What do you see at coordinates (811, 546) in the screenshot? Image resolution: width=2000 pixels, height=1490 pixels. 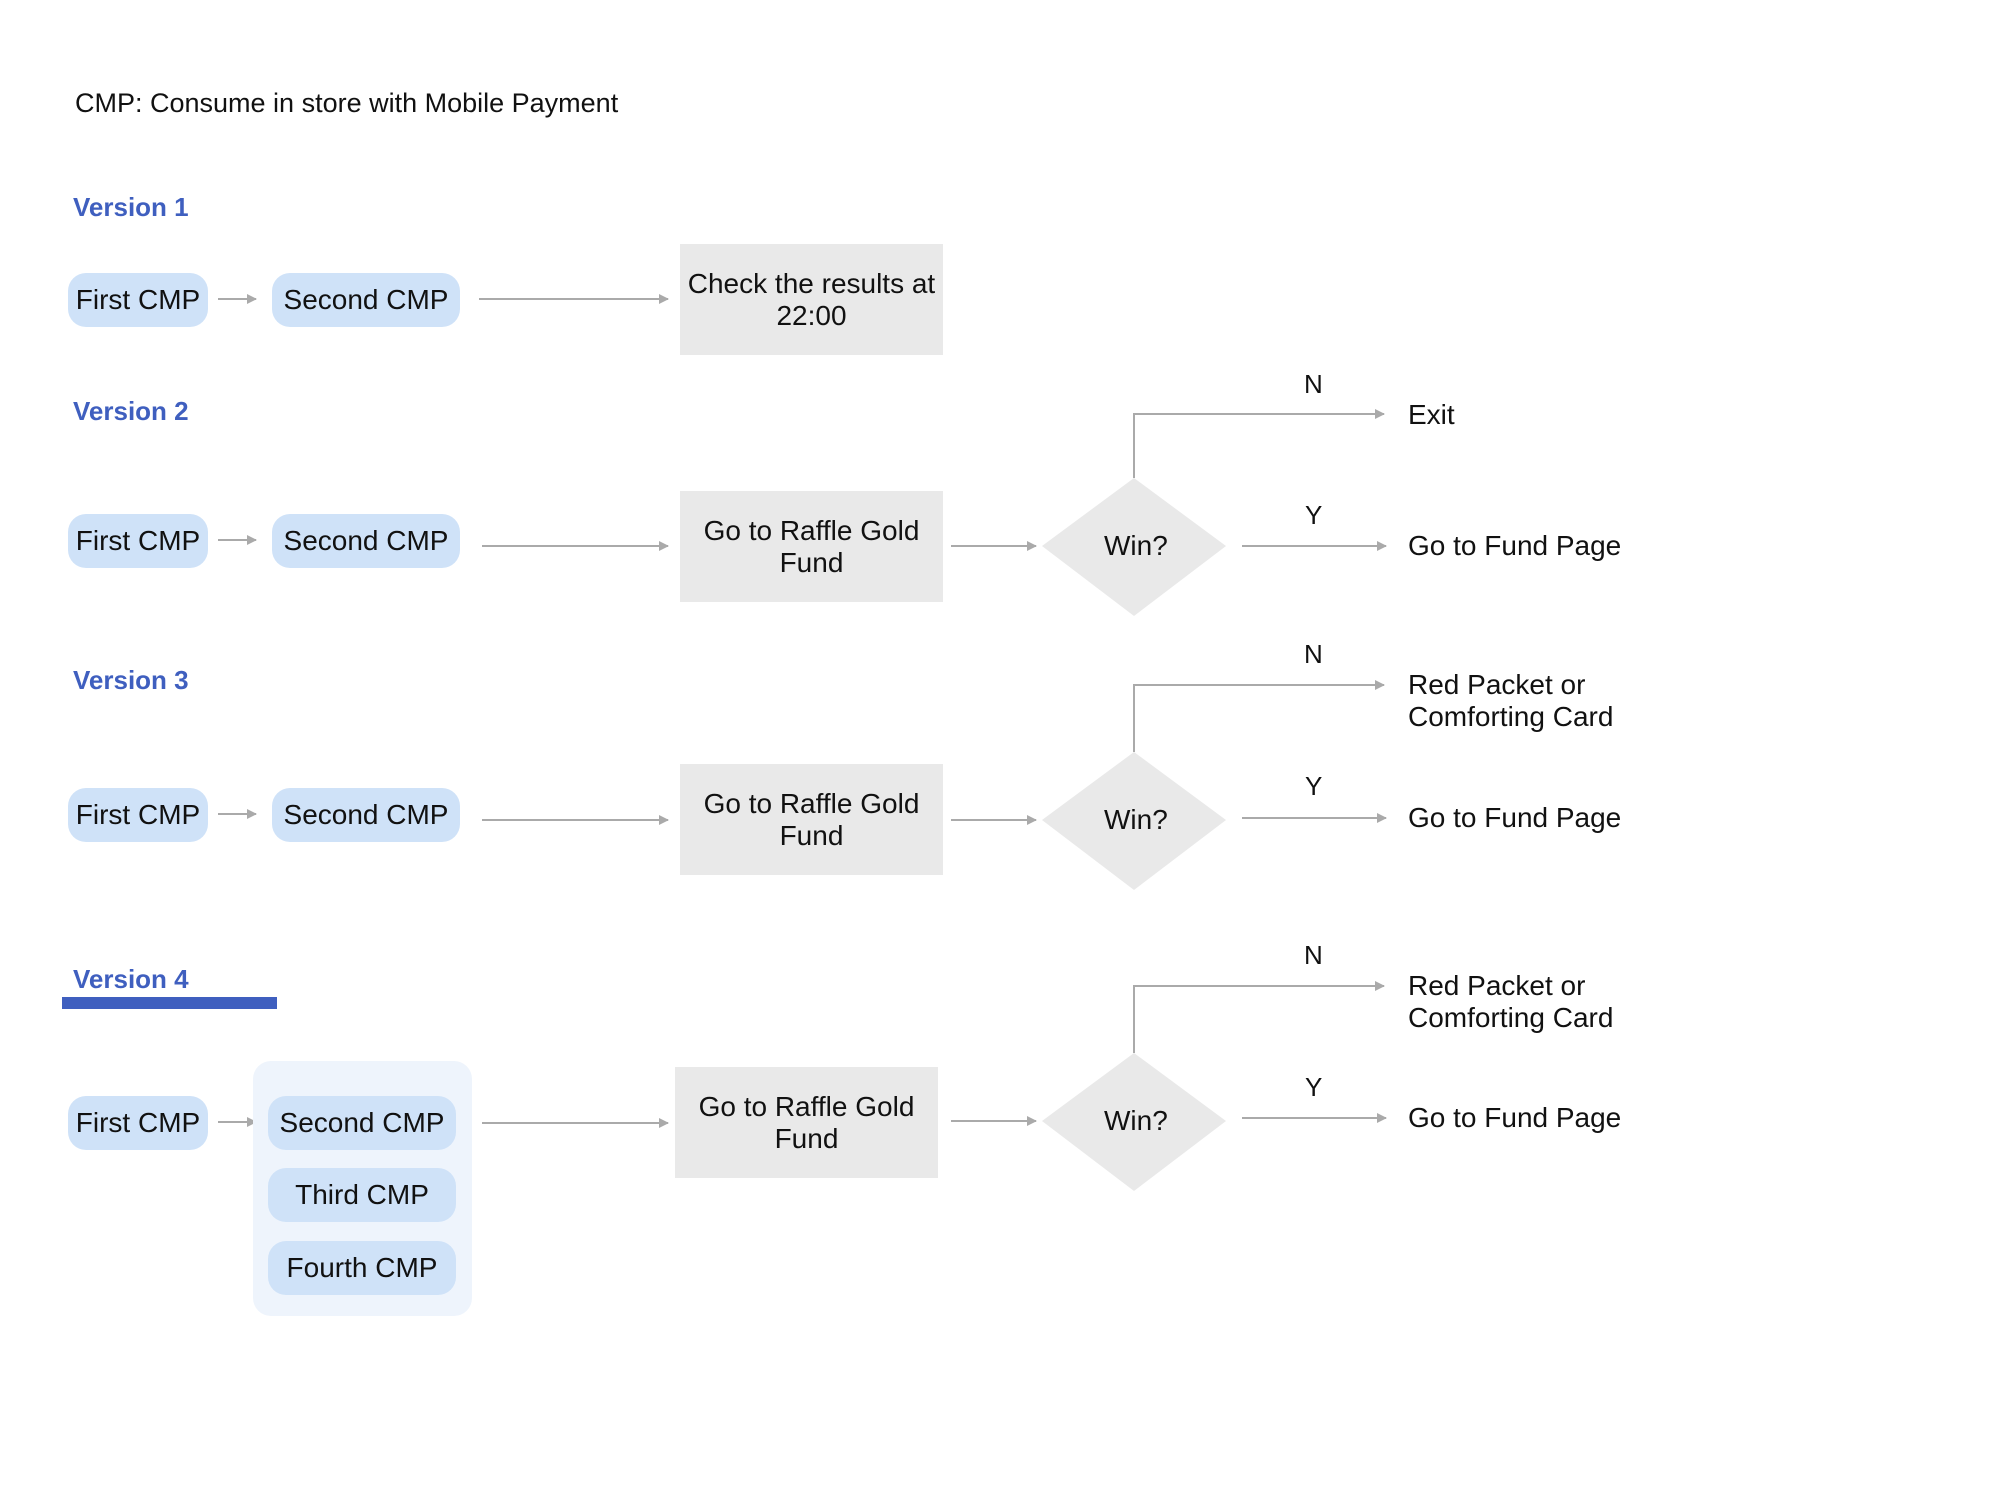 I see `v2-action-box: Go to Raffle Gold Fund` at bounding box center [811, 546].